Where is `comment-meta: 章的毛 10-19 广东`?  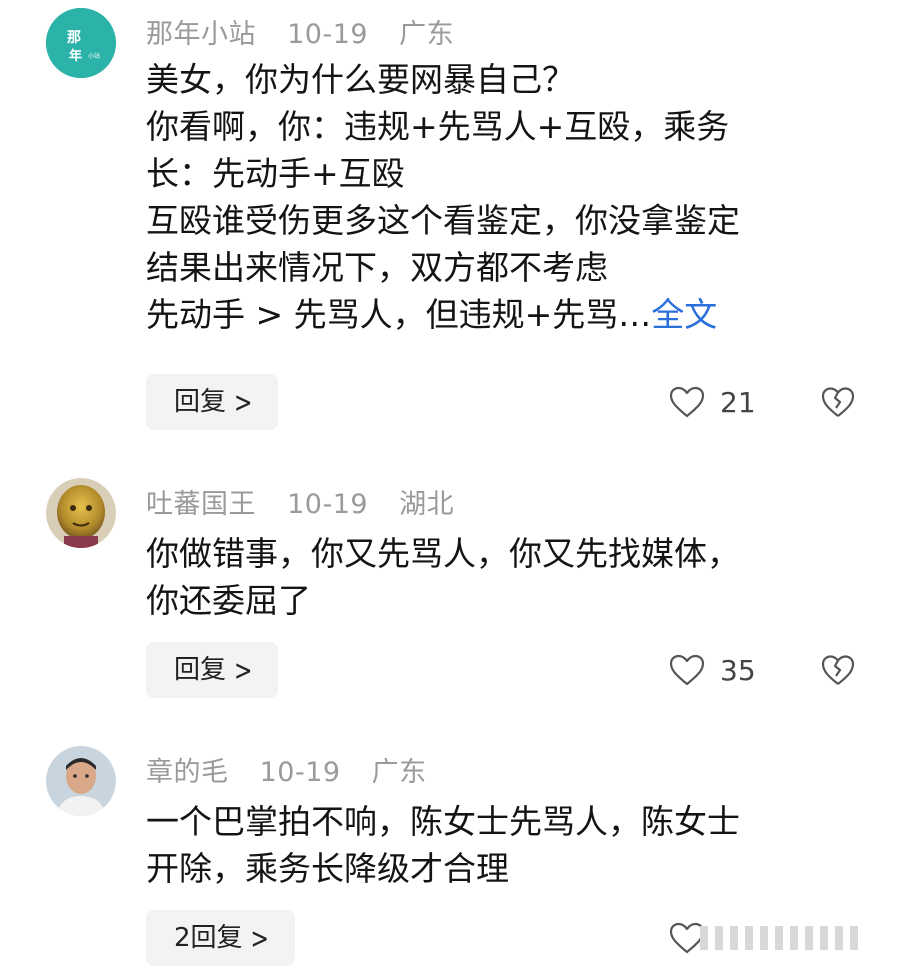
comment-meta: 章的毛 10-19 广东 is located at coordinates (297, 769).